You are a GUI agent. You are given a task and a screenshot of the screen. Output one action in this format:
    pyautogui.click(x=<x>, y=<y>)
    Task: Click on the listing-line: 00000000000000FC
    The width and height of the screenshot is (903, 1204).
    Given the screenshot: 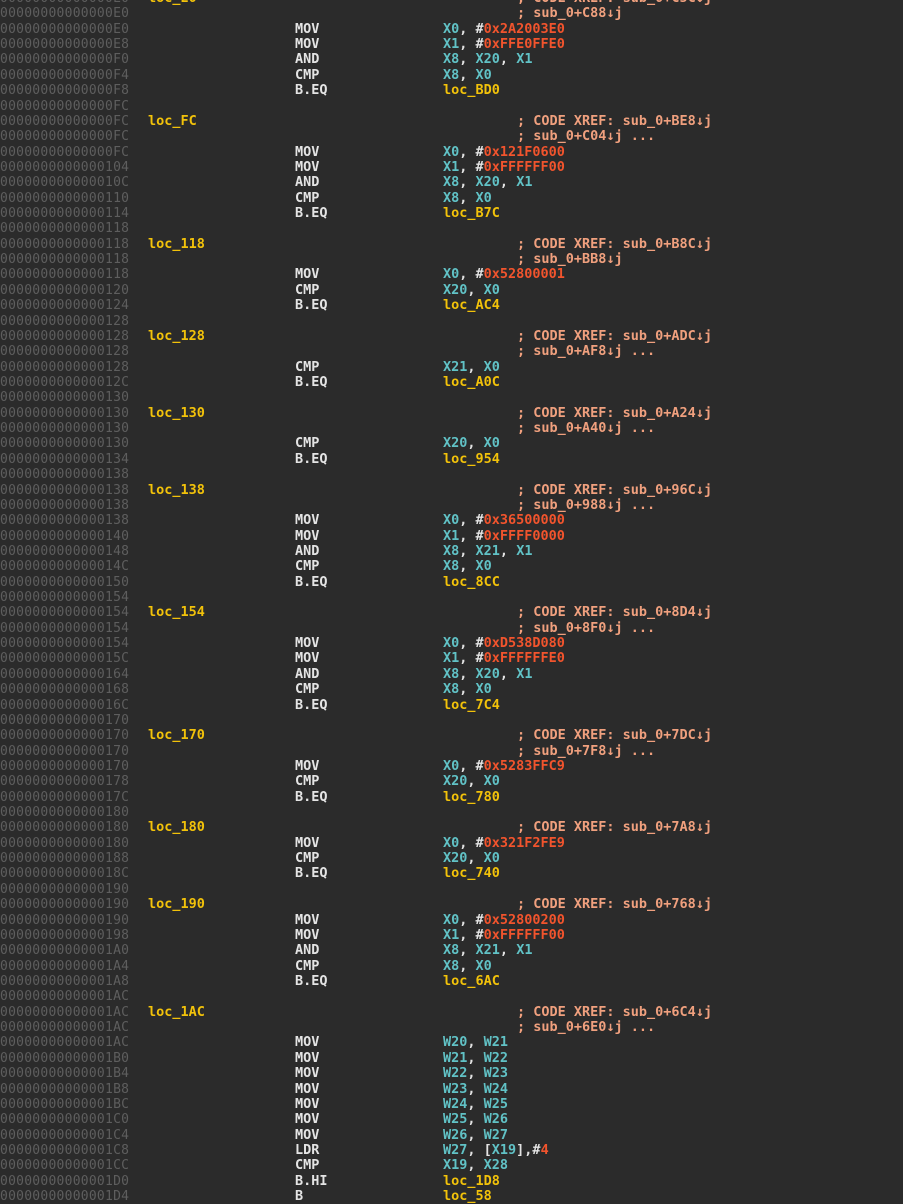 What is the action you would take?
    pyautogui.click(x=451, y=106)
    